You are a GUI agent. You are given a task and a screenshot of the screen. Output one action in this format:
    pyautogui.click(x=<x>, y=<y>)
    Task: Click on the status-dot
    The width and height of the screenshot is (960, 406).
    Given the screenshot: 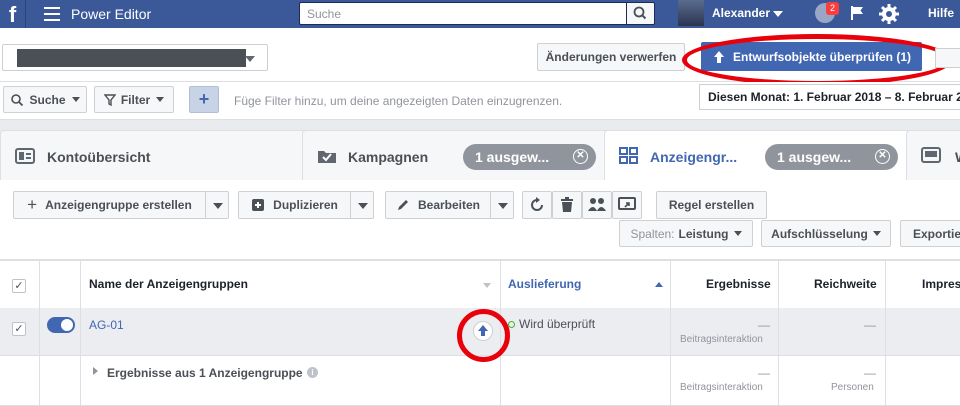 What is the action you would take?
    pyautogui.click(x=511, y=324)
    